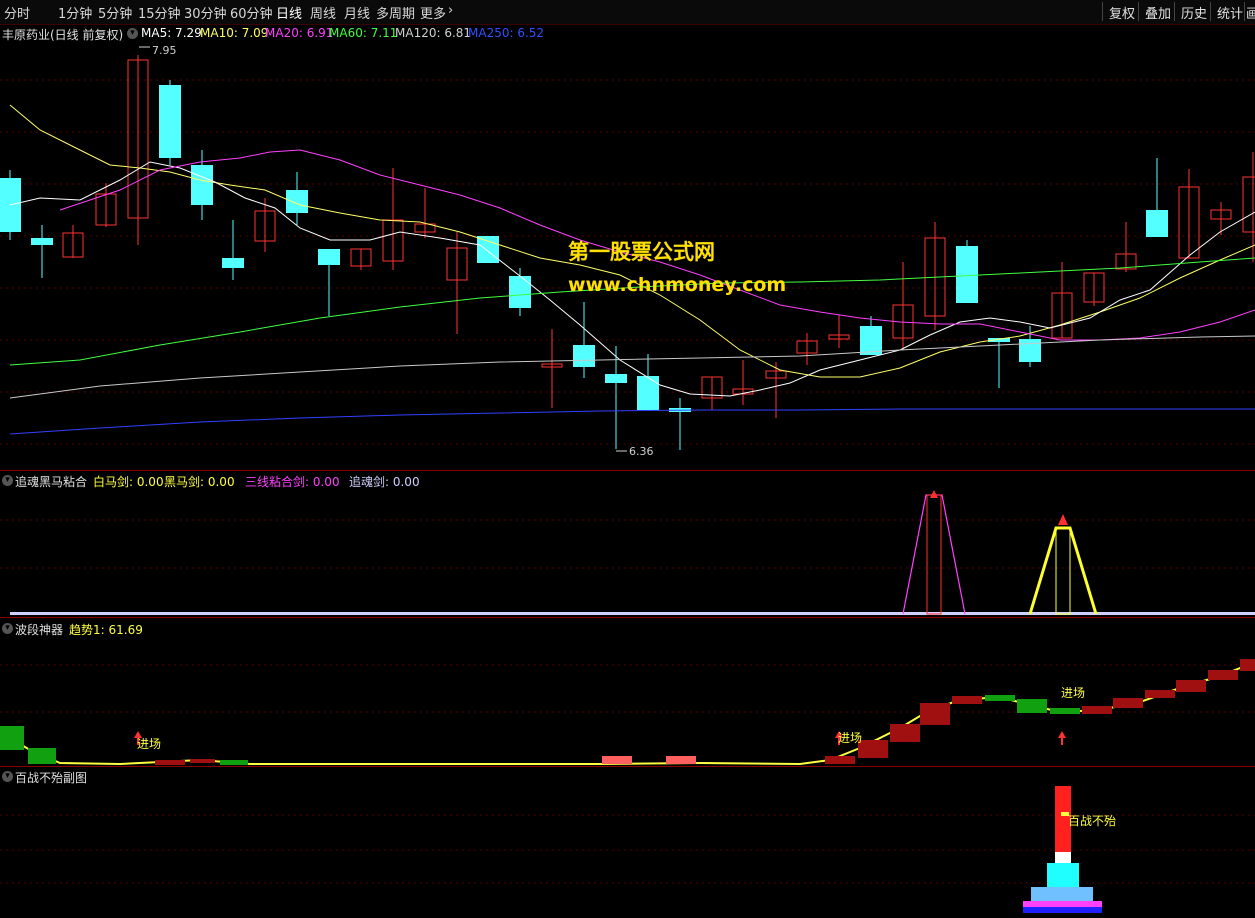  Describe the element at coordinates (641, 252) in the screenshot. I see `watermark-title: 第一股票公式网` at that location.